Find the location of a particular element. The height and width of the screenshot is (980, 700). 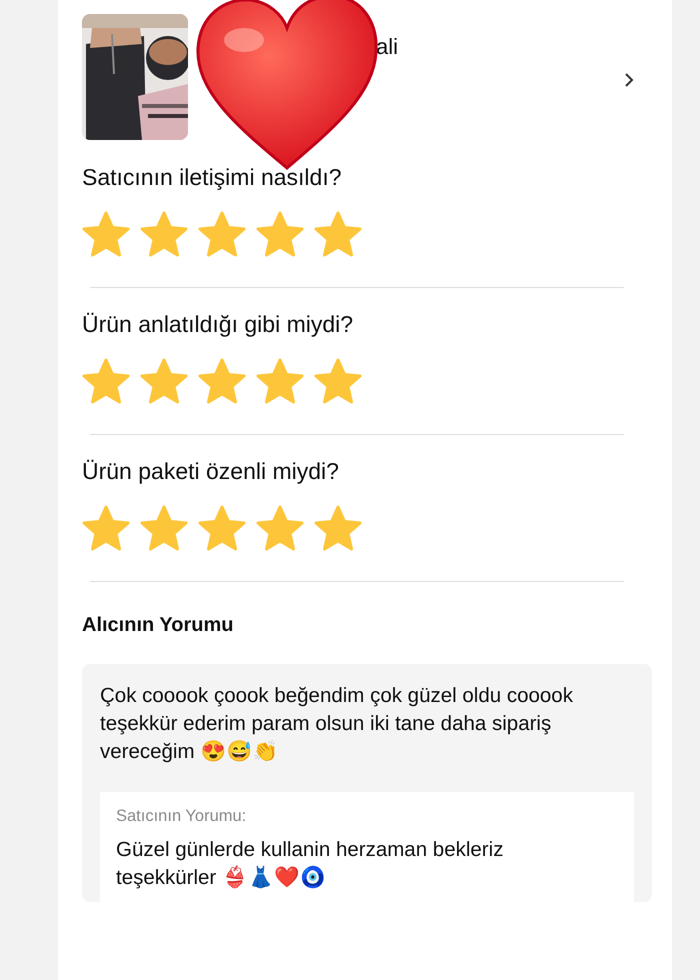

comment-text: Çok cooook çoook beğendim çok güzel oldu cooook teşekkür ederim param olsun iki tane daha sipariş vereceğim 😍😅👏 is located at coordinates (337, 723).